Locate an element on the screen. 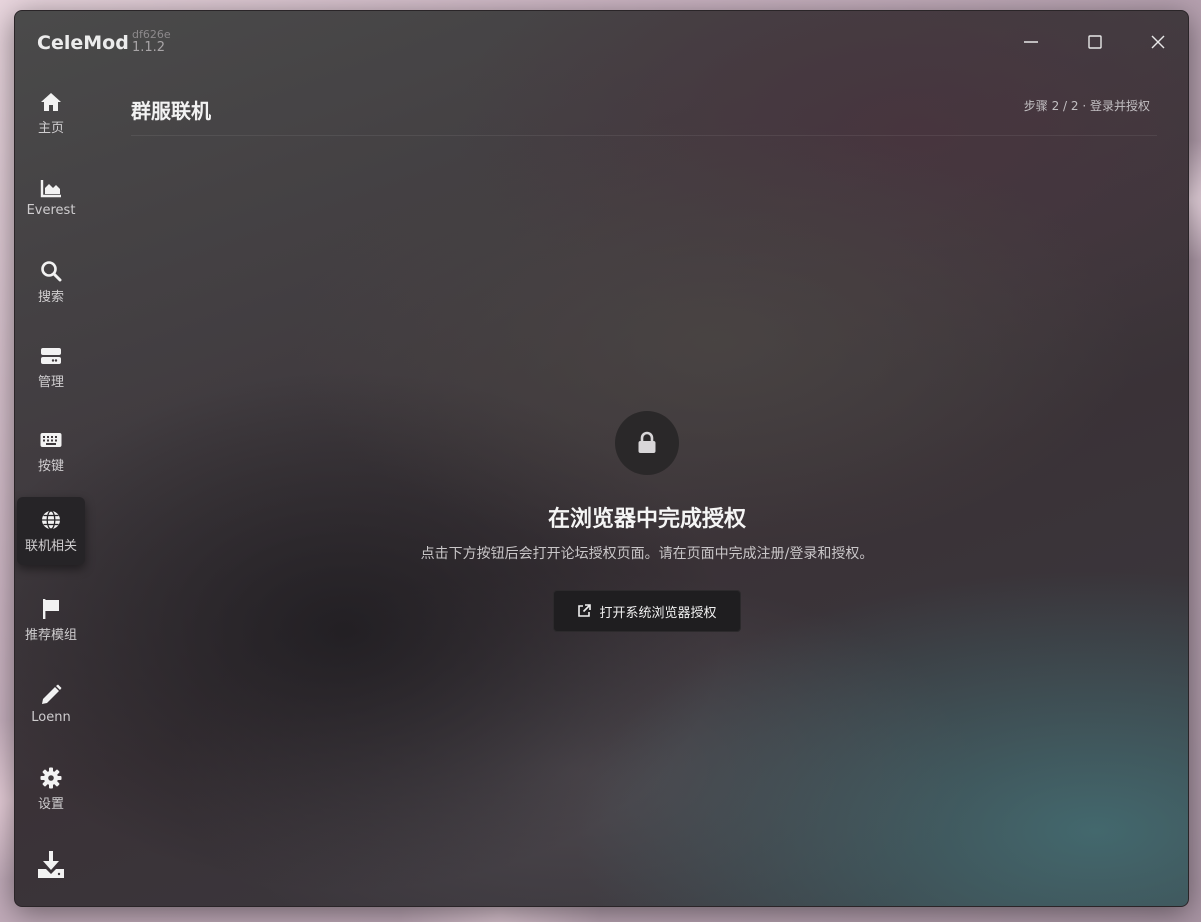 This screenshot has width=1201, height=922. sidebar-item-label: 主页 is located at coordinates (50, 128).